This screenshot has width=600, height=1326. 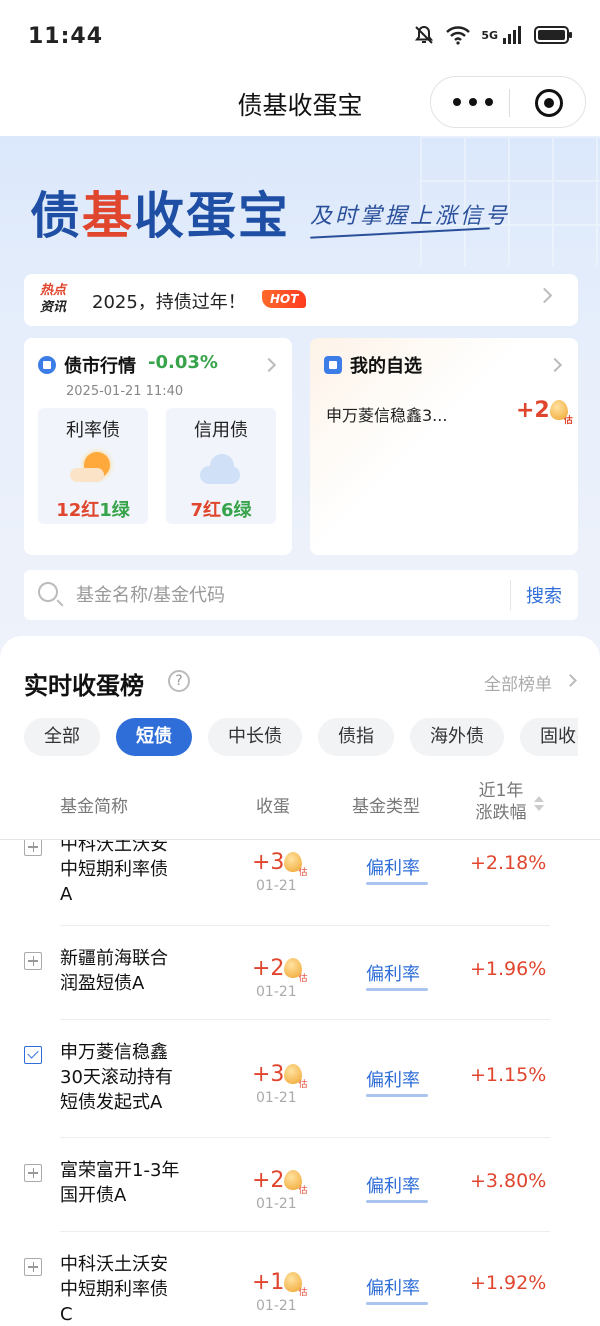 What do you see at coordinates (227, 510) in the screenshot?
I see `credit-bond-green-count: 6` at bounding box center [227, 510].